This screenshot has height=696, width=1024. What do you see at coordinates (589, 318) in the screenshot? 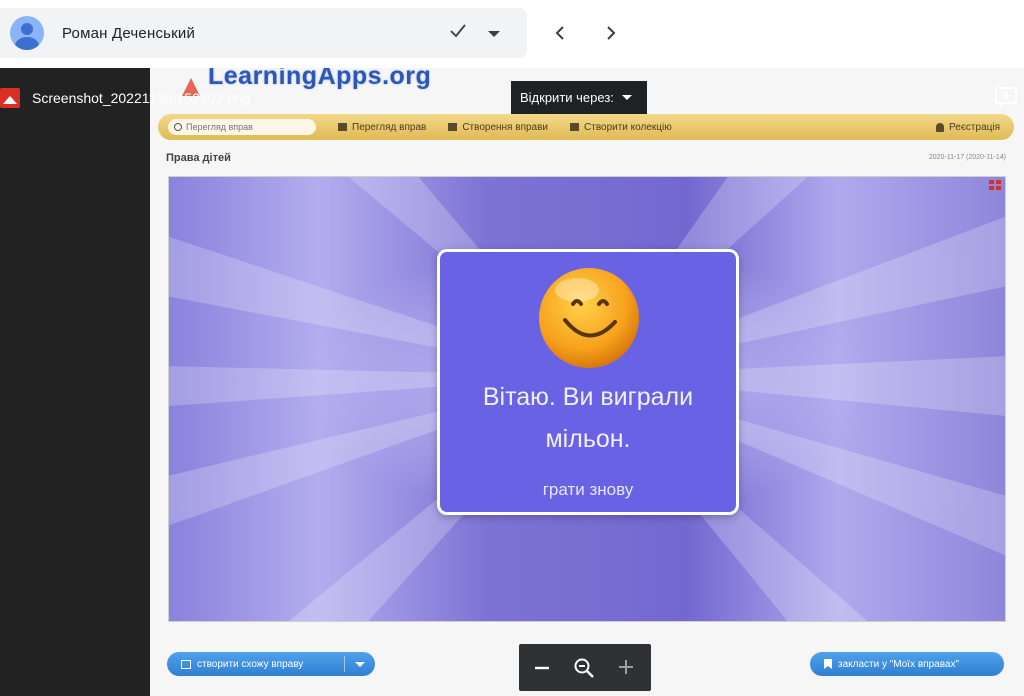
I see `smiley-icon` at bounding box center [589, 318].